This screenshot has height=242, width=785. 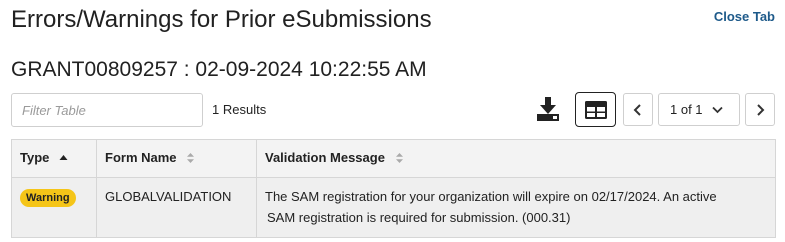 I want to click on page-title: Errors/Warnings for Prior eSubmissions, so click(x=221, y=19).